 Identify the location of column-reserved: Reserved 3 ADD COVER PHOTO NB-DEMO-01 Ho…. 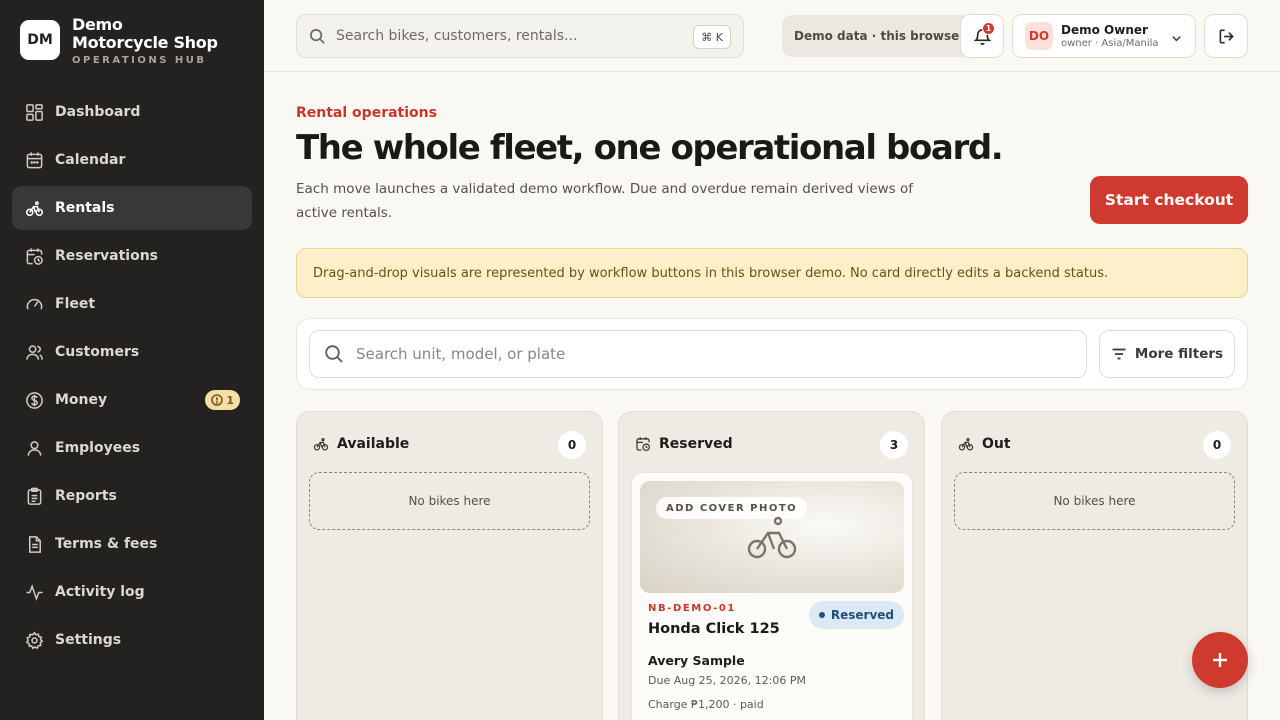
(771, 565).